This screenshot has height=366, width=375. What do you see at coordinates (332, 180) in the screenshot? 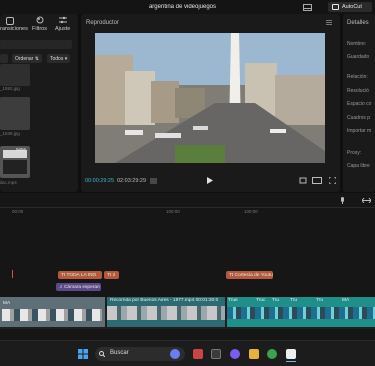
I see `fullscreen-icon` at bounding box center [332, 180].